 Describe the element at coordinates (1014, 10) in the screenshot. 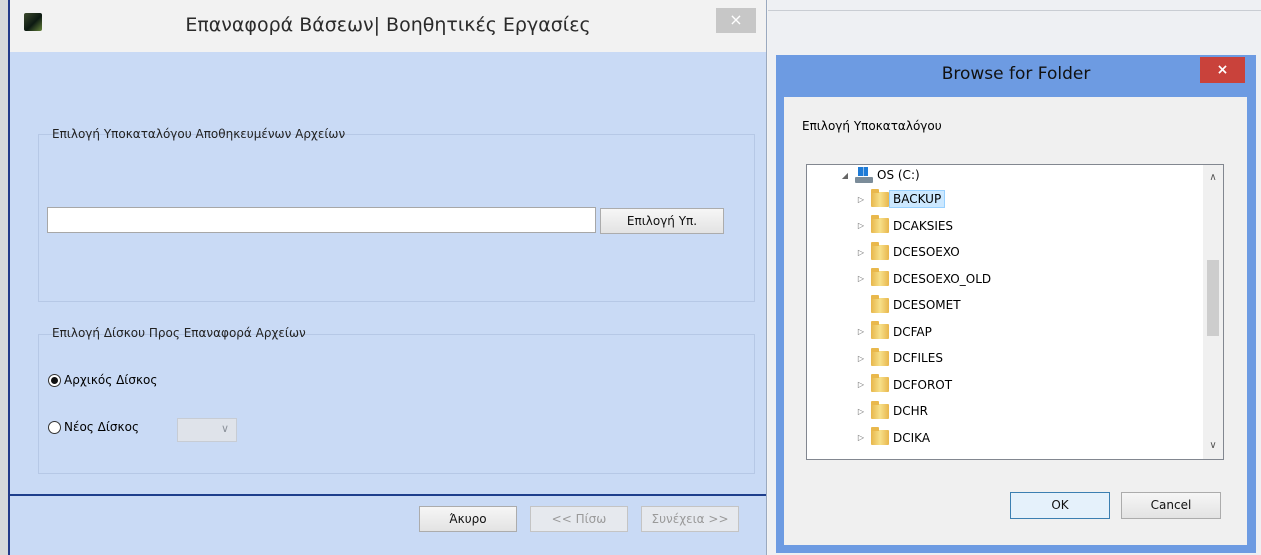

I see `background-divider` at that location.